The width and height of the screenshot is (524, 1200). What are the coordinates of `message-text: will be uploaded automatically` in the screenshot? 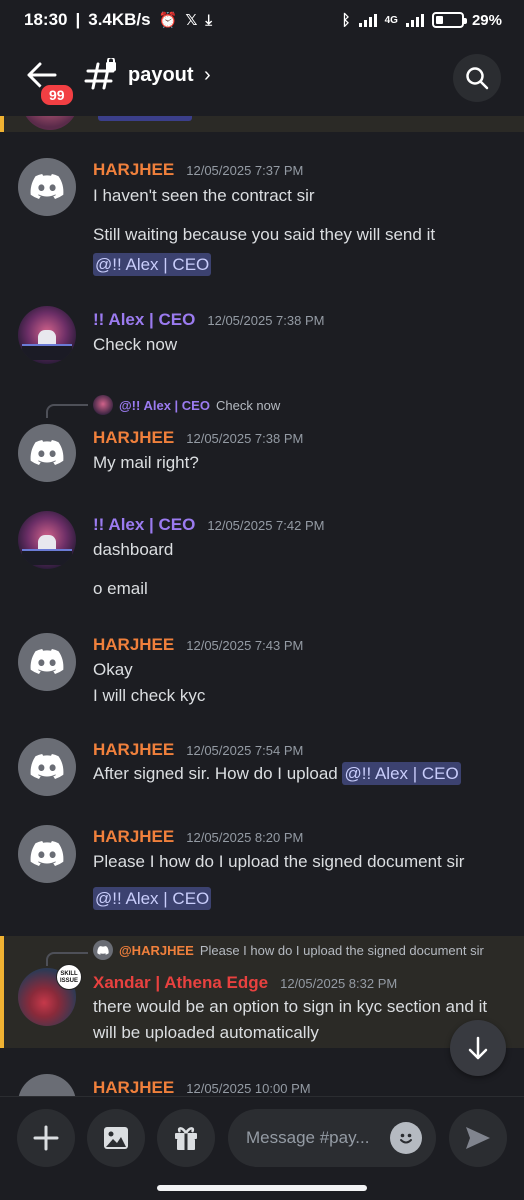 It's located at (206, 1032).